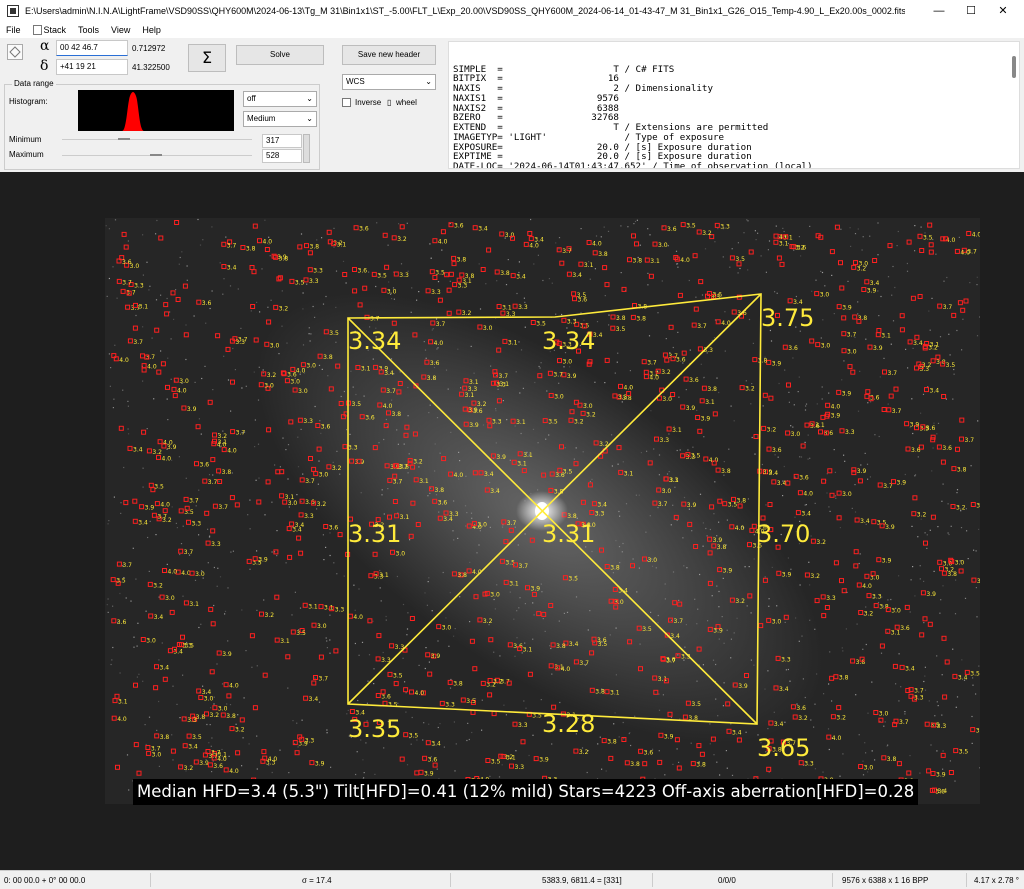  What do you see at coordinates (92, 48) in the screenshot?
I see `ra-input: 00 42 46.7` at bounding box center [92, 48].